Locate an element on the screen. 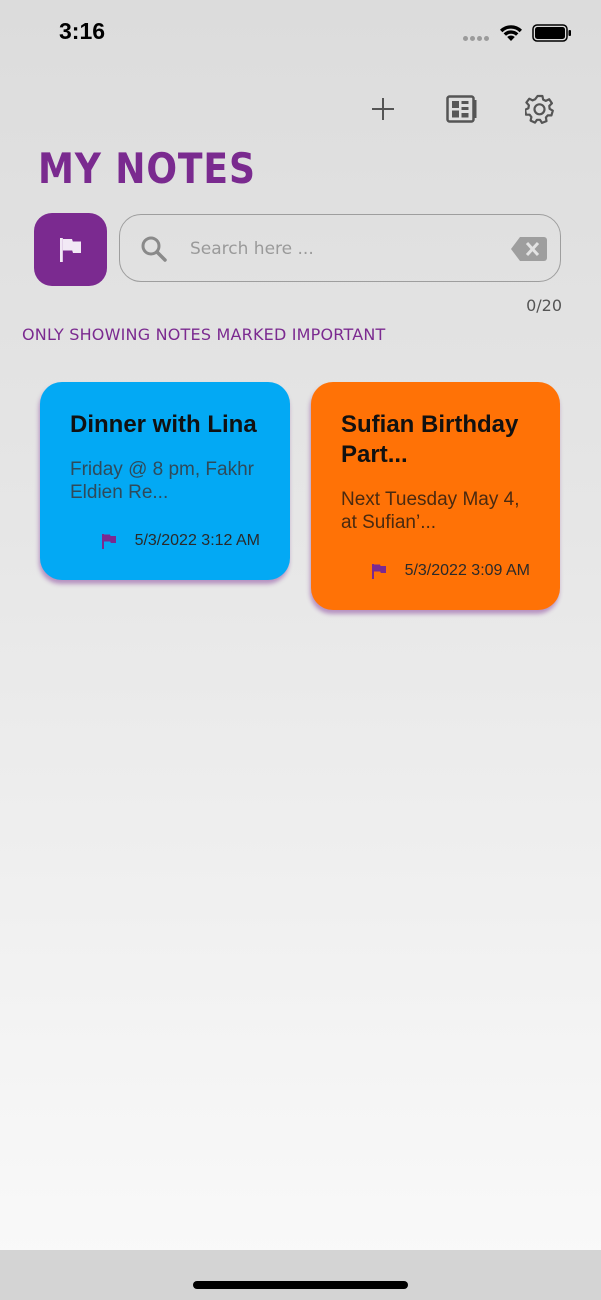 This screenshot has width=601, height=1300. important-filter-button is located at coordinates (70, 249).